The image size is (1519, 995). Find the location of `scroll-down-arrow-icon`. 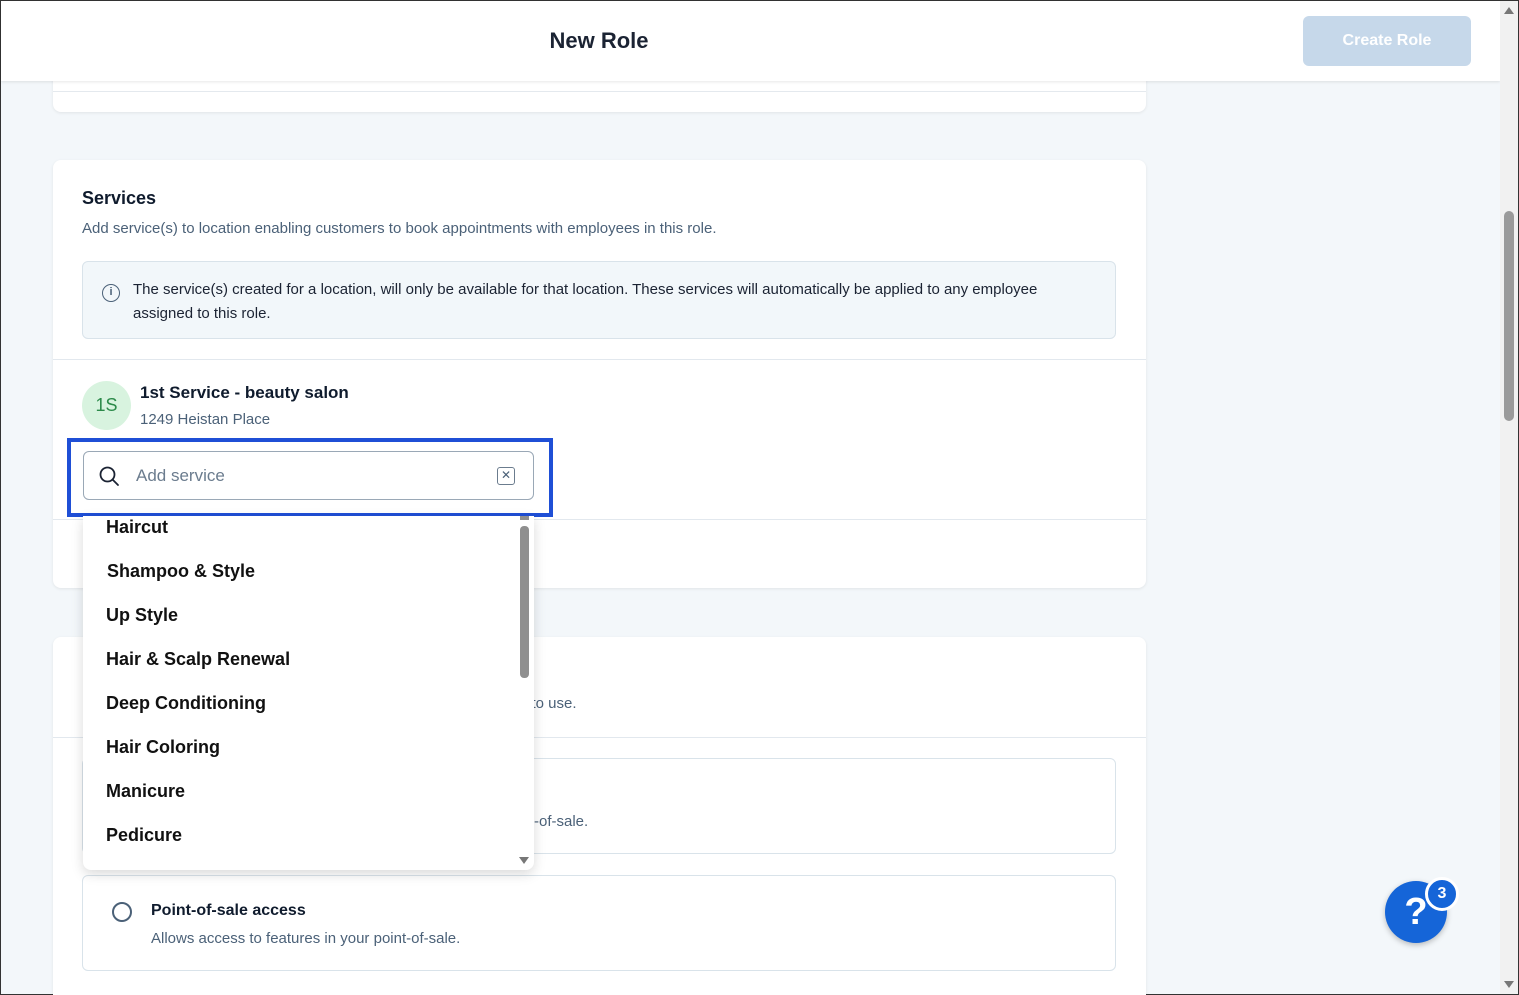

scroll-down-arrow-icon is located at coordinates (1509, 984).